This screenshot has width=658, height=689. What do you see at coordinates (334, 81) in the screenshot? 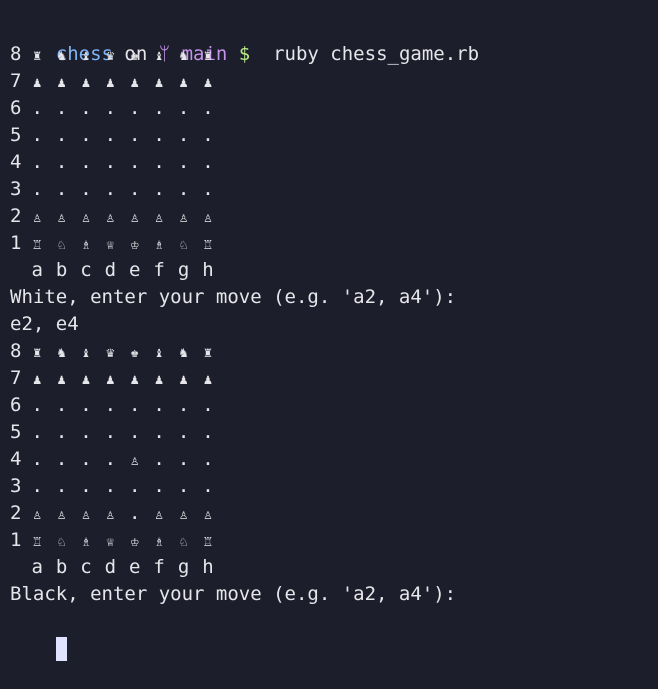
I see `board-rank-7: 7 ♟ ♟ ♟ ♟ ♟ ♟ ♟ ♟` at bounding box center [334, 81].